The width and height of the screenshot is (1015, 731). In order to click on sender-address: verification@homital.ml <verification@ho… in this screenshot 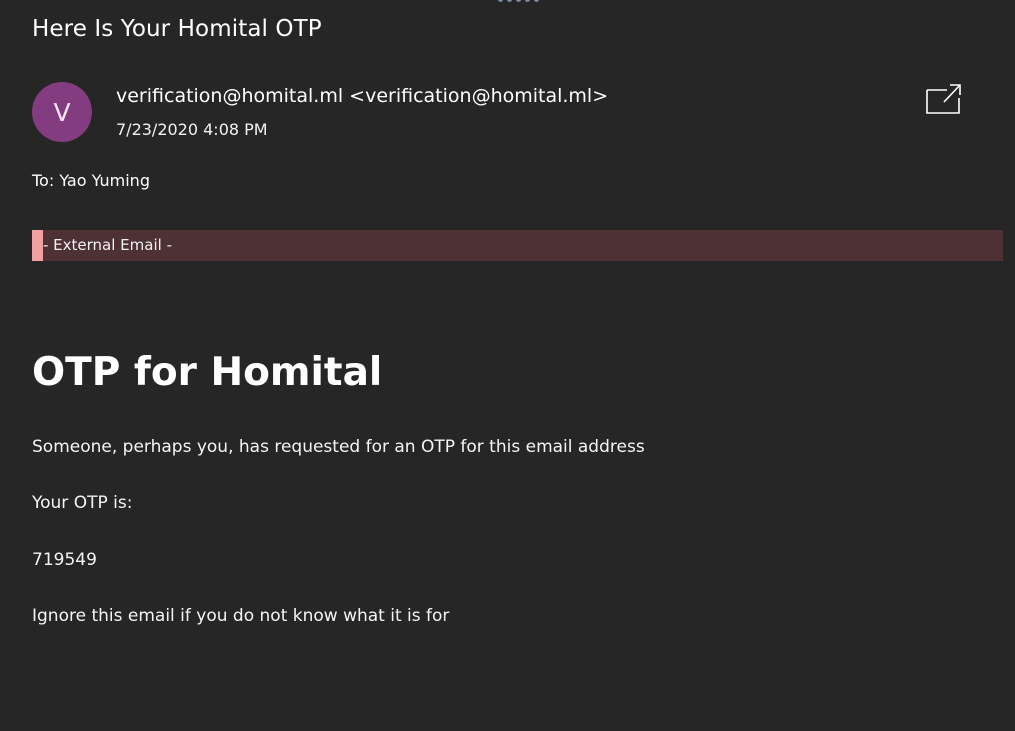, I will do `click(362, 96)`.